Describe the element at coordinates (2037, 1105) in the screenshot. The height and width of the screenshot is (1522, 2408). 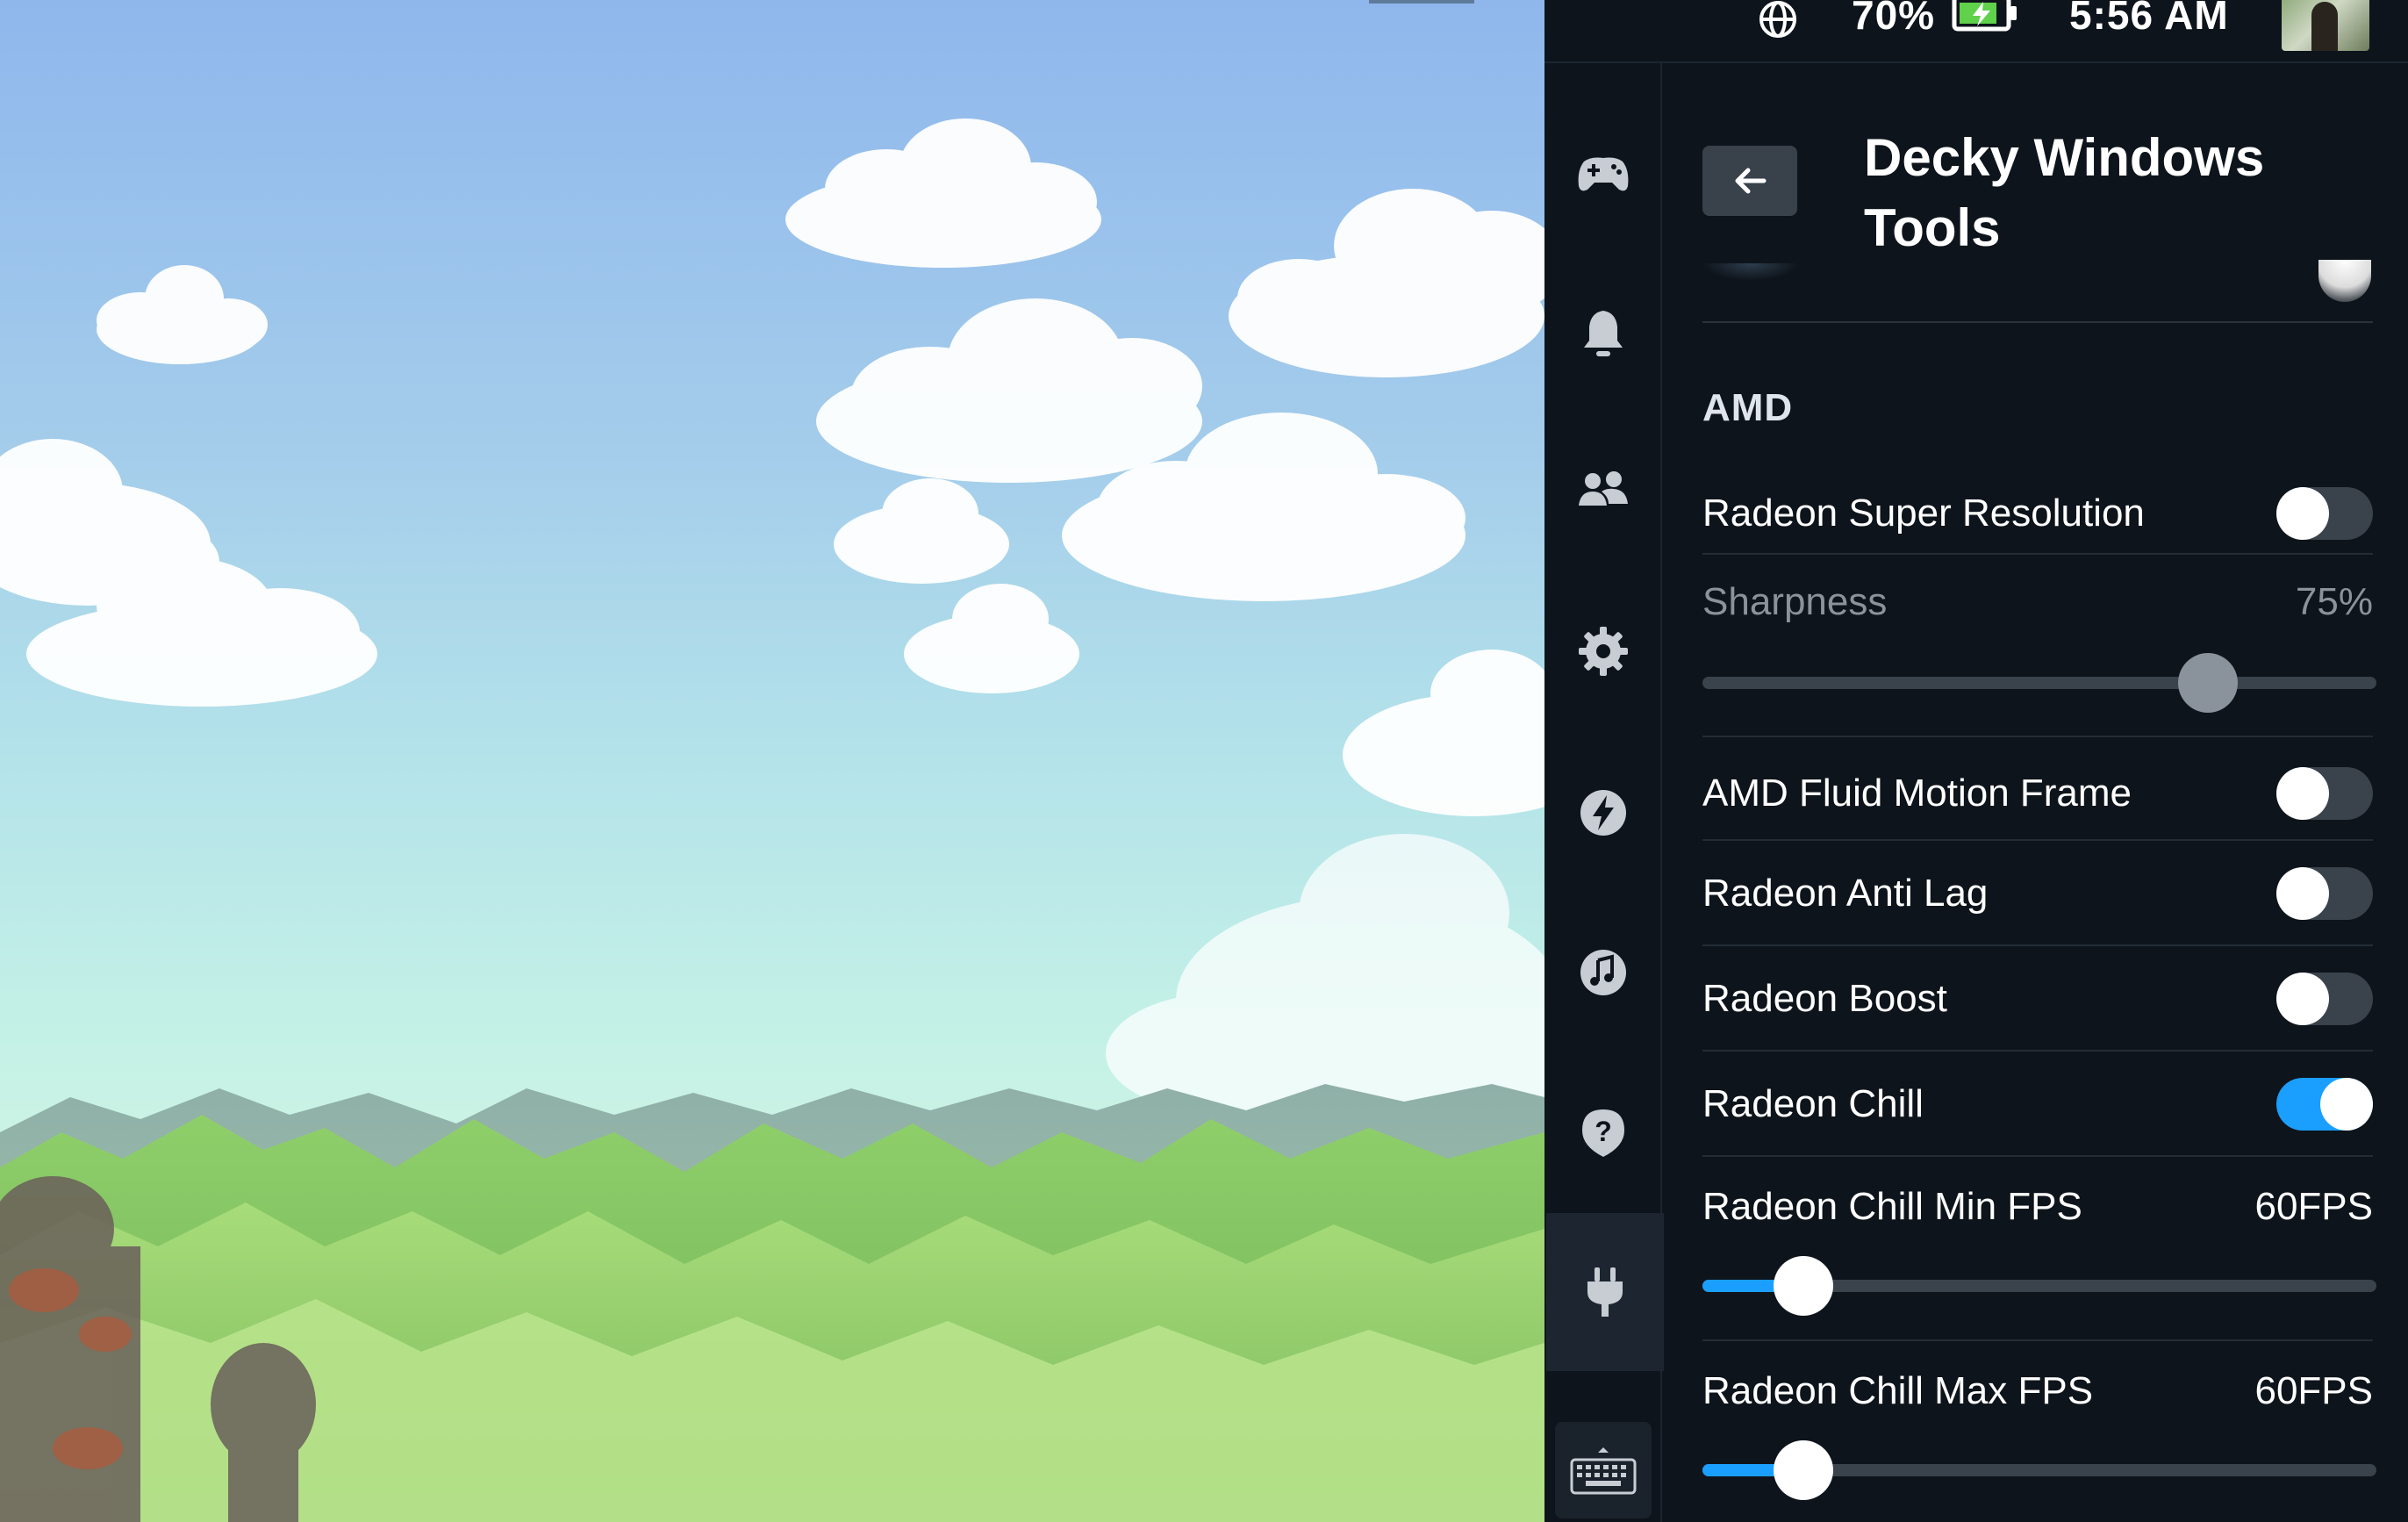
I see `setting-row-chill: Radeon Chill` at that location.